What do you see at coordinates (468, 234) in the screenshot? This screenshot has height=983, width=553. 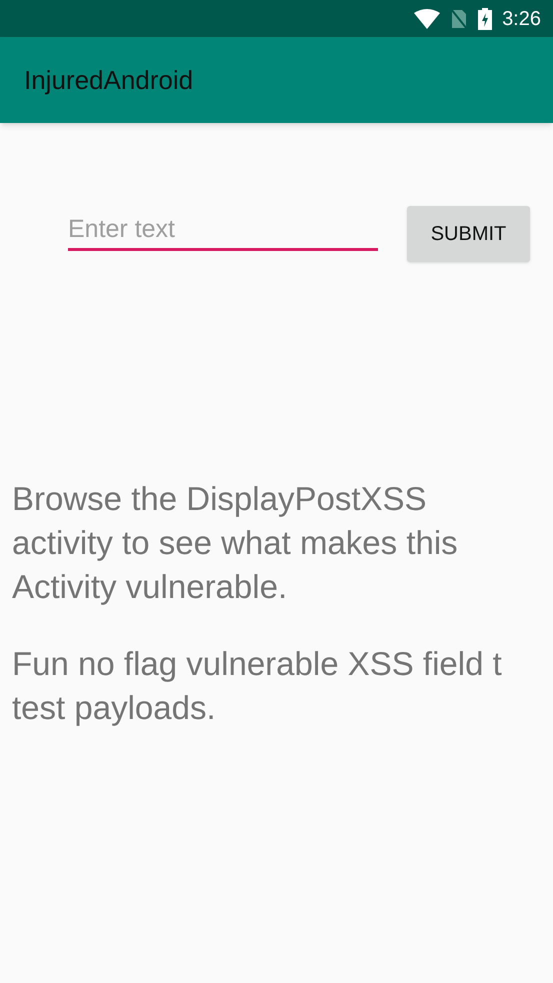 I see `submit-button: SUBMIT` at bounding box center [468, 234].